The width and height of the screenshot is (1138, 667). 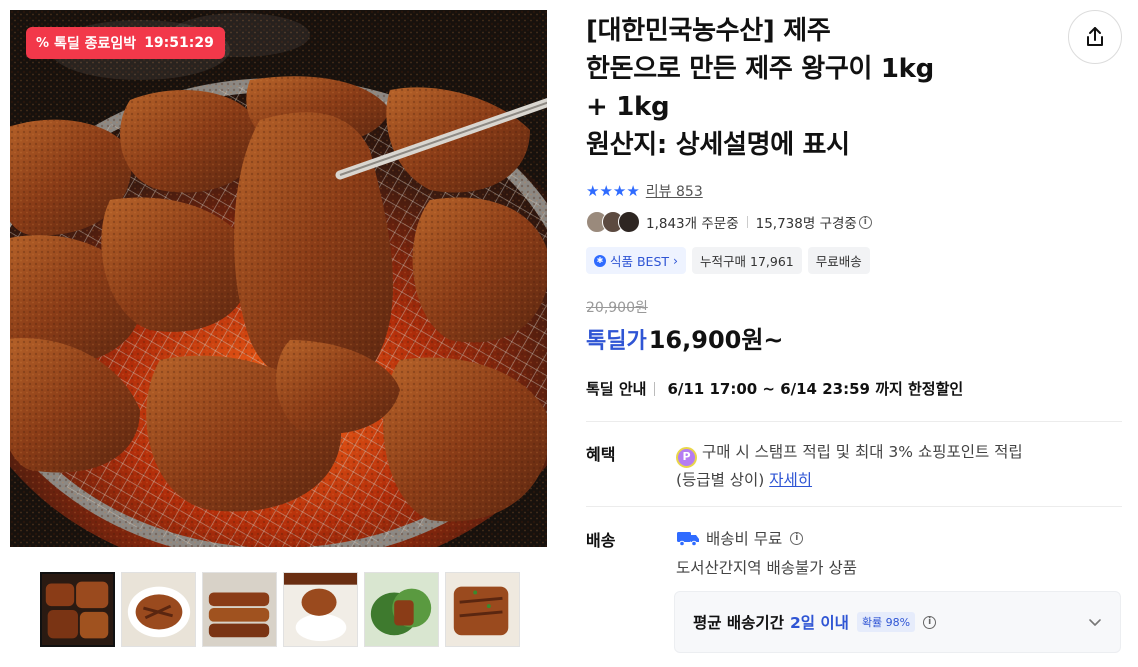 What do you see at coordinates (806, 224) in the screenshot?
I see `viewer-count: 15,738명 구경중` at bounding box center [806, 224].